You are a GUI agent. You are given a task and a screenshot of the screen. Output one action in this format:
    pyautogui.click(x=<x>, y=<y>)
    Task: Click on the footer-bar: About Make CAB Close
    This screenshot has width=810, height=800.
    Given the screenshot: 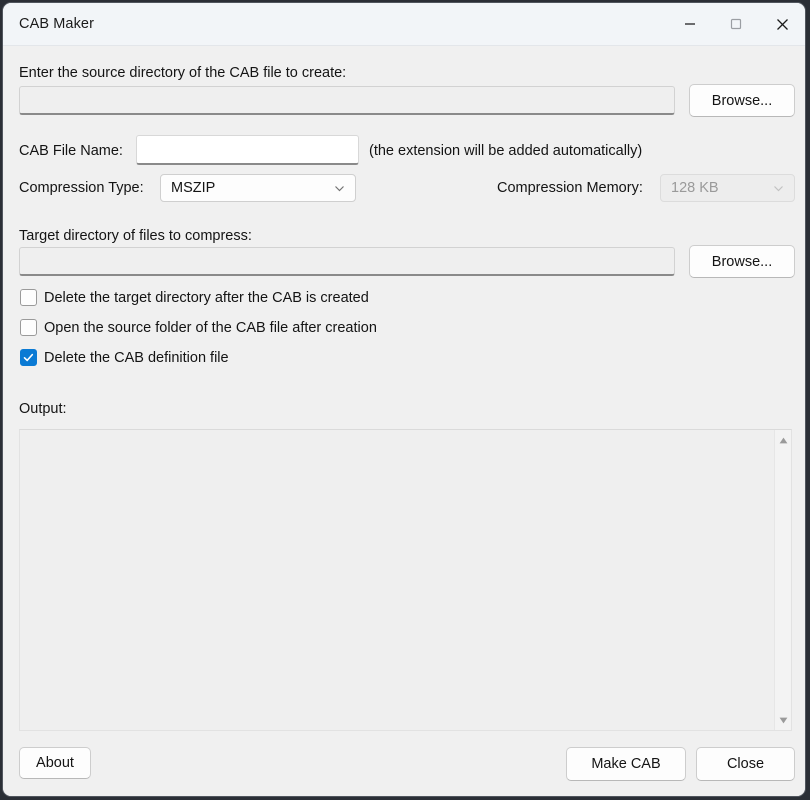 What is the action you would take?
    pyautogui.click(x=404, y=767)
    